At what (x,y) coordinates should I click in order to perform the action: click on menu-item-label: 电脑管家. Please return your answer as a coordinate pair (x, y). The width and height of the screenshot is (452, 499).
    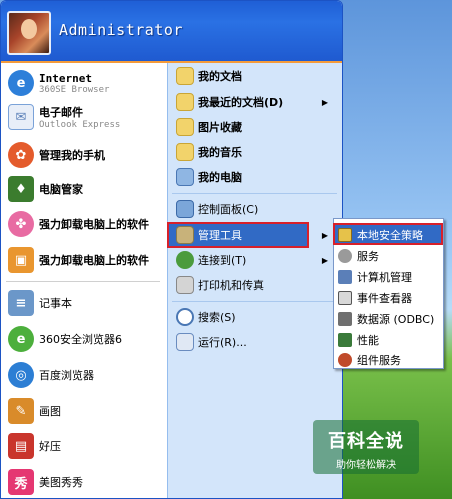
    Looking at the image, I should click on (61, 189).